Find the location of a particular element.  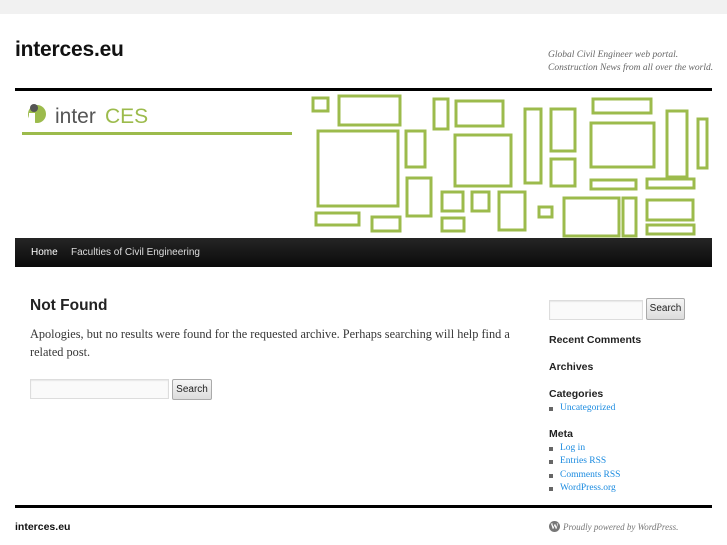

content-search-button: Search is located at coordinates (192, 389).